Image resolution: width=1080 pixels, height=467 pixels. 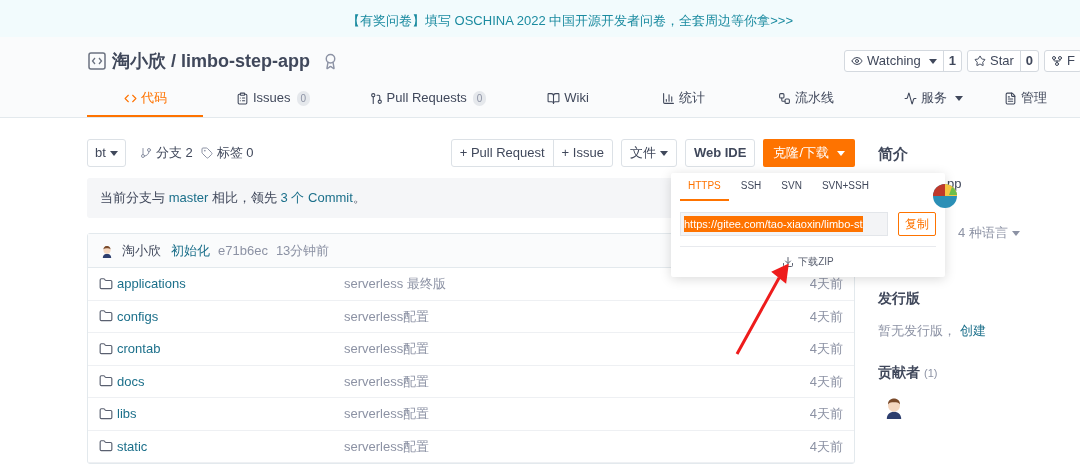 I want to click on nav-tab: Pull Requests 0, so click(x=428, y=99).